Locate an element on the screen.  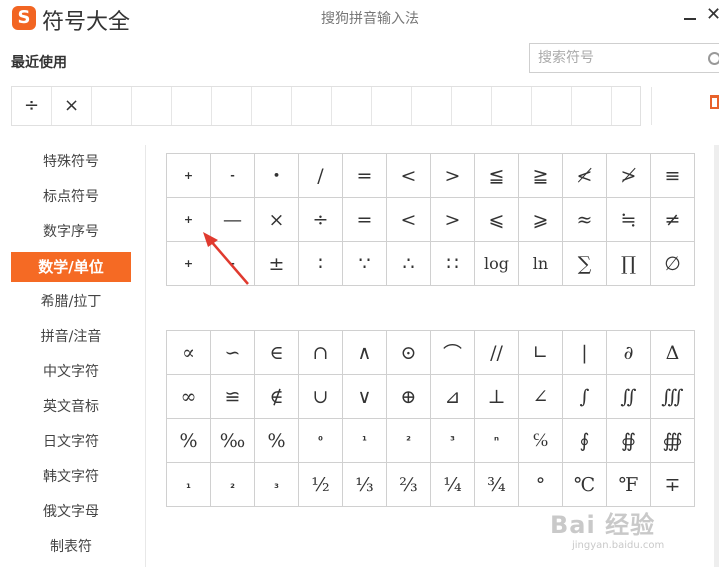
watermark: Bai 经验 jingyan.baidu.com is located at coordinates (632, 530).